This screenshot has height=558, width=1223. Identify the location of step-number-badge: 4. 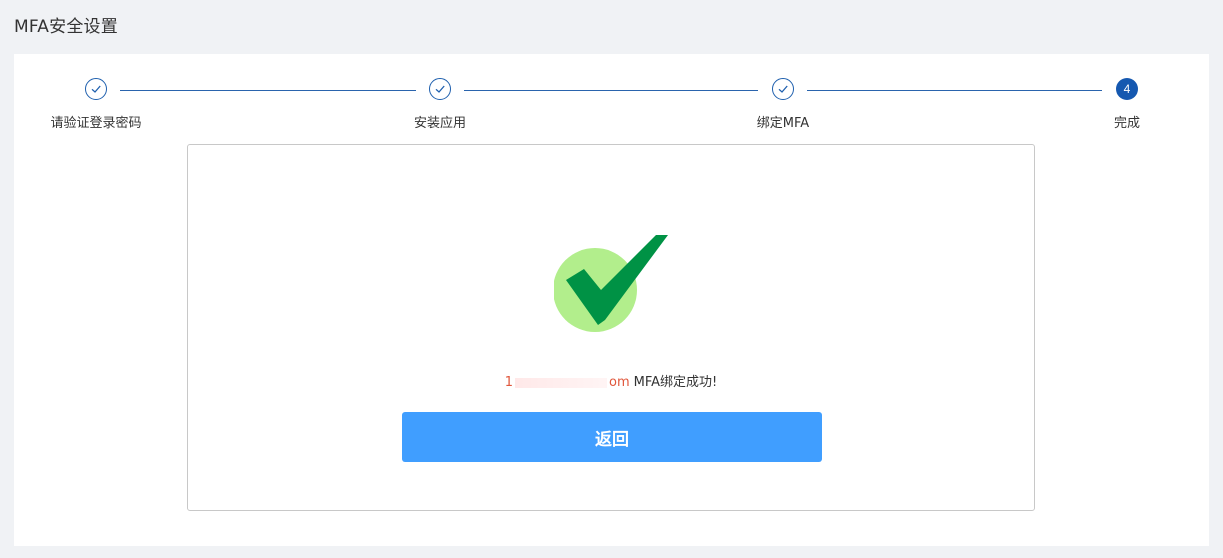
(1127, 89).